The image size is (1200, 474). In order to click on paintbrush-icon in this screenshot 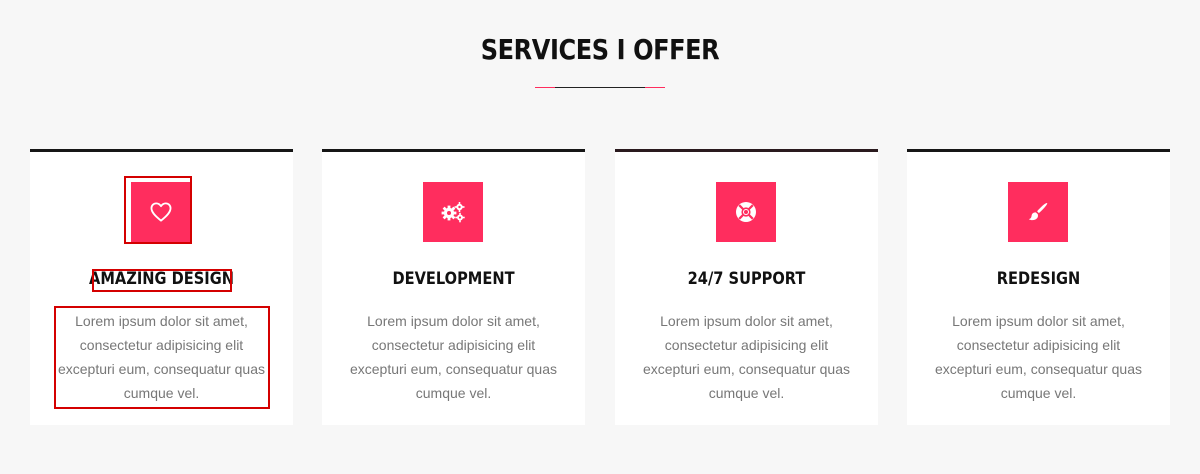, I will do `click(1038, 211)`.